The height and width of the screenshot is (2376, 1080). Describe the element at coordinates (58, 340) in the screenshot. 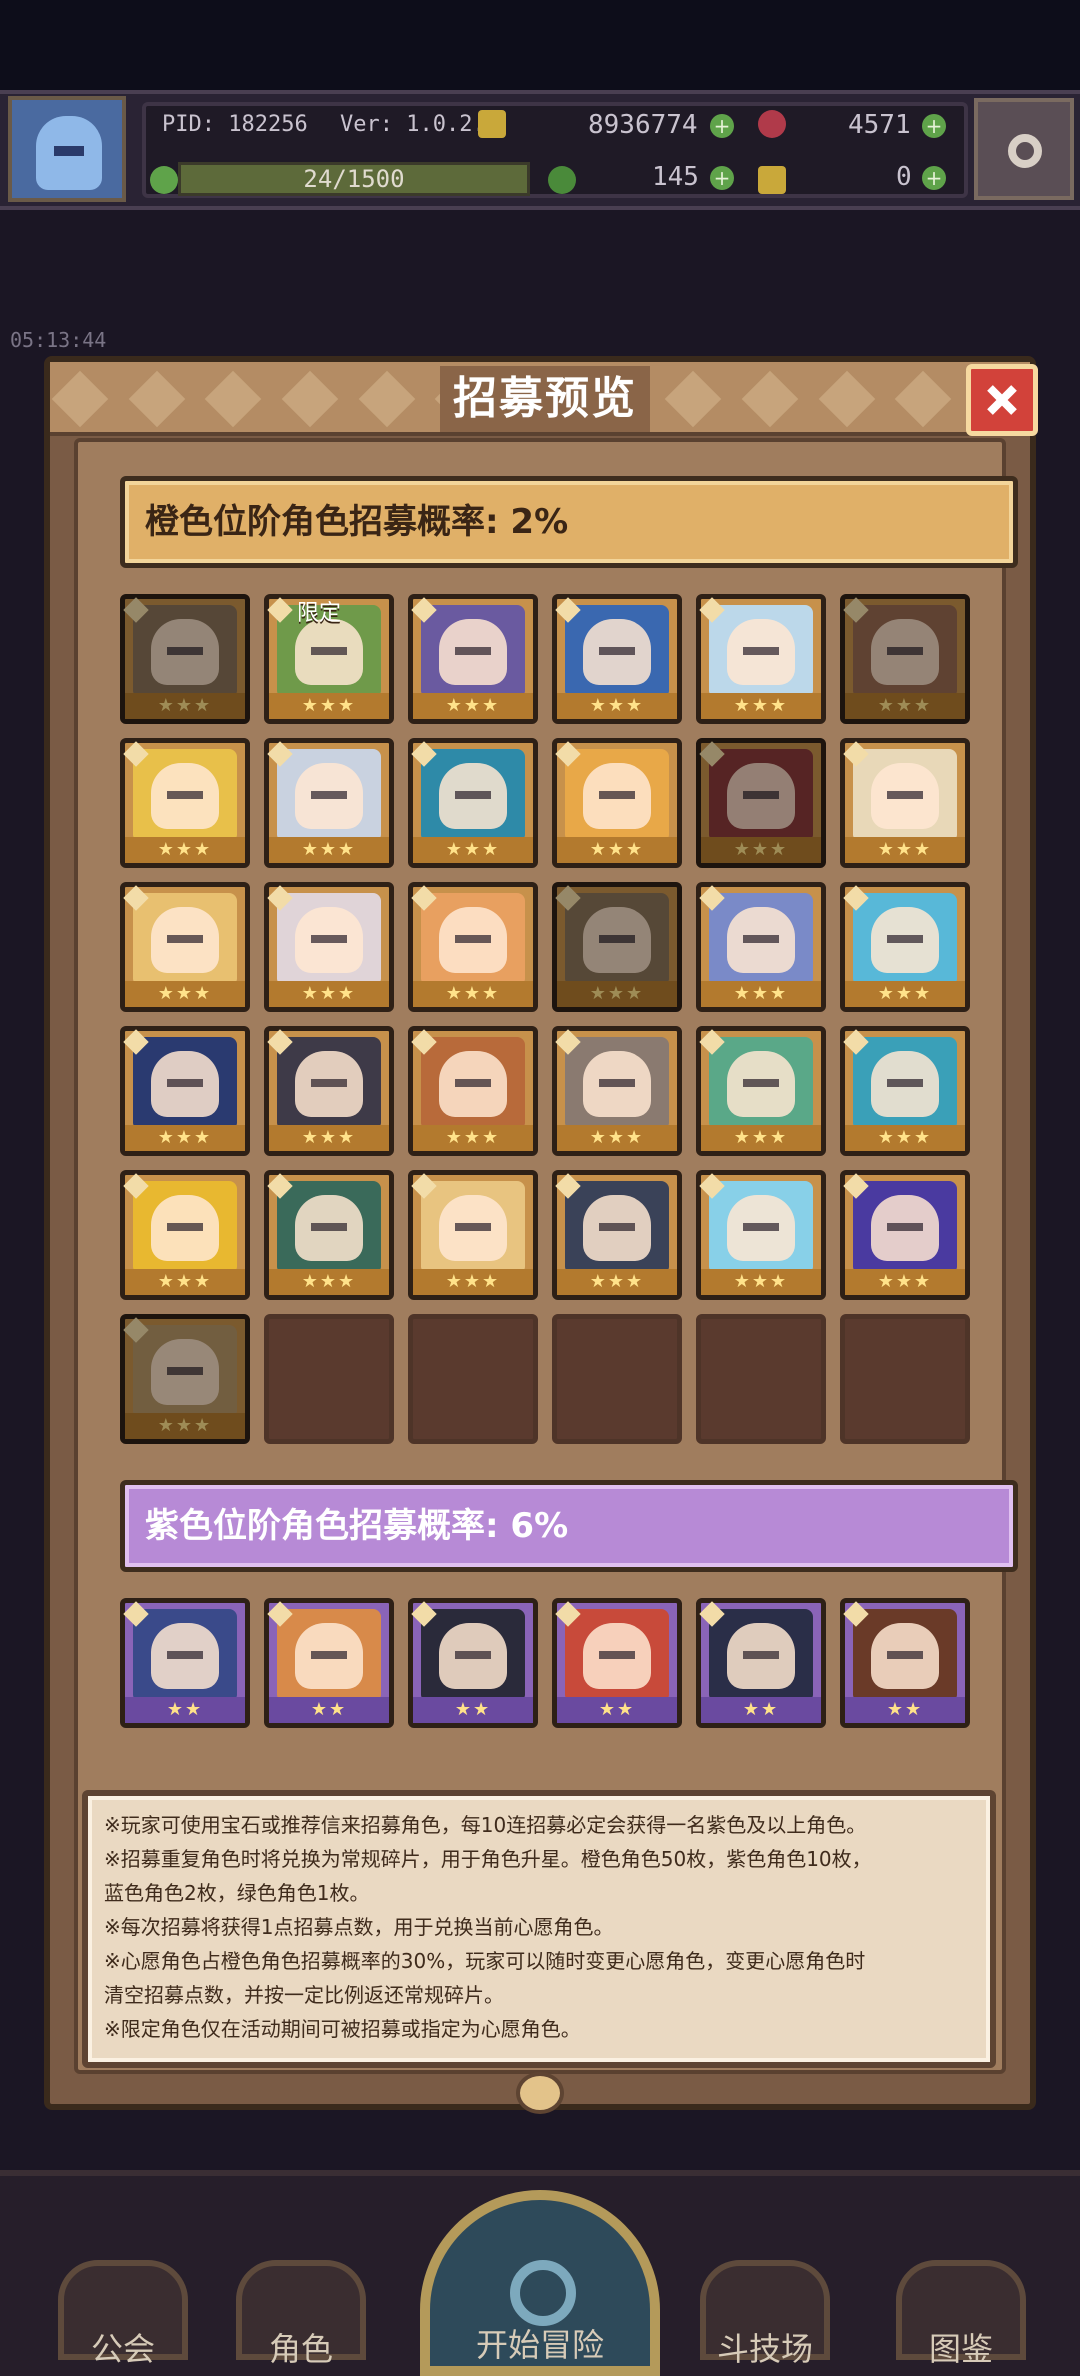

I see `event-timer: 05:13:44` at that location.